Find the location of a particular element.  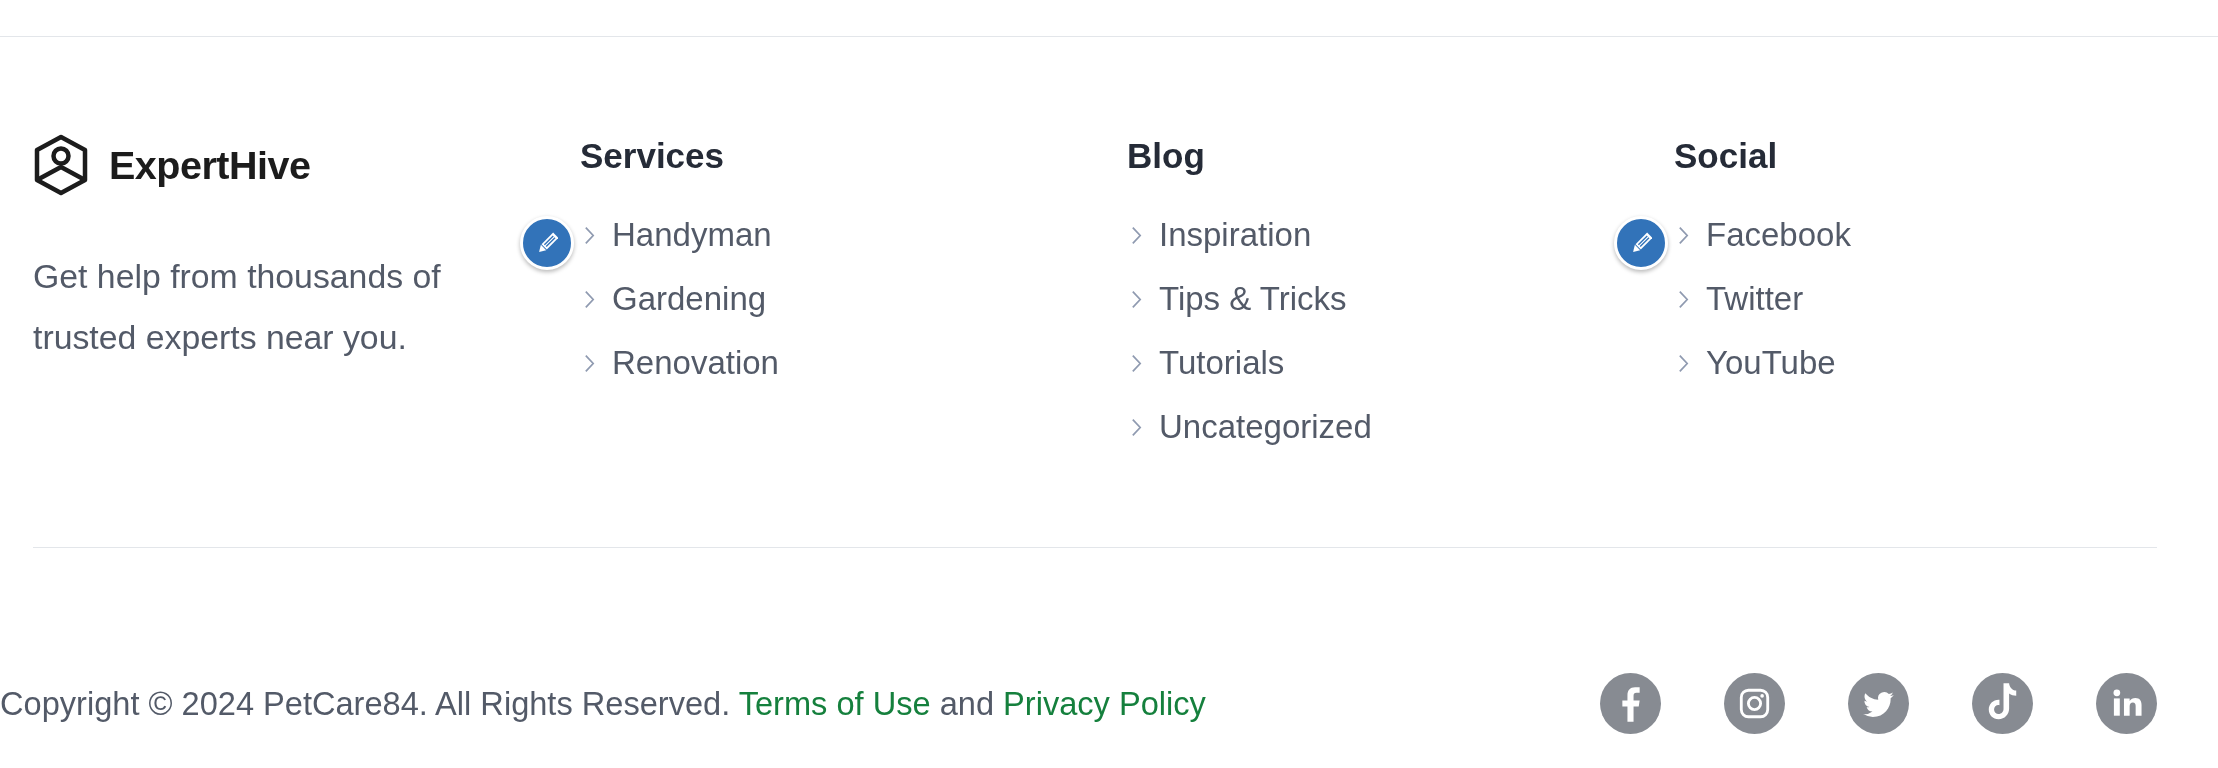

footer-link: Gardening is located at coordinates (689, 299).